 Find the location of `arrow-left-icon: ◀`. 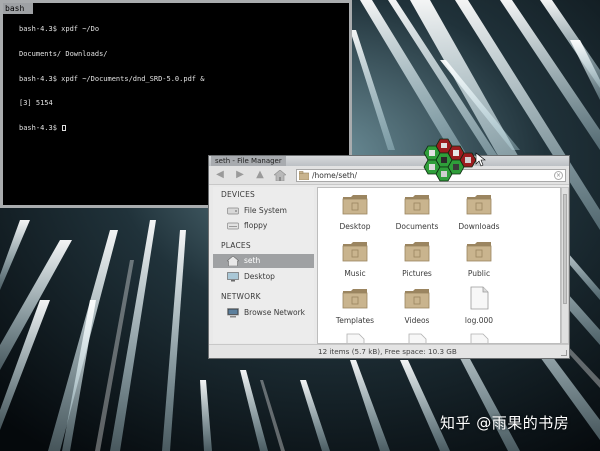

arrow-left-icon: ◀ is located at coordinates (220, 174).